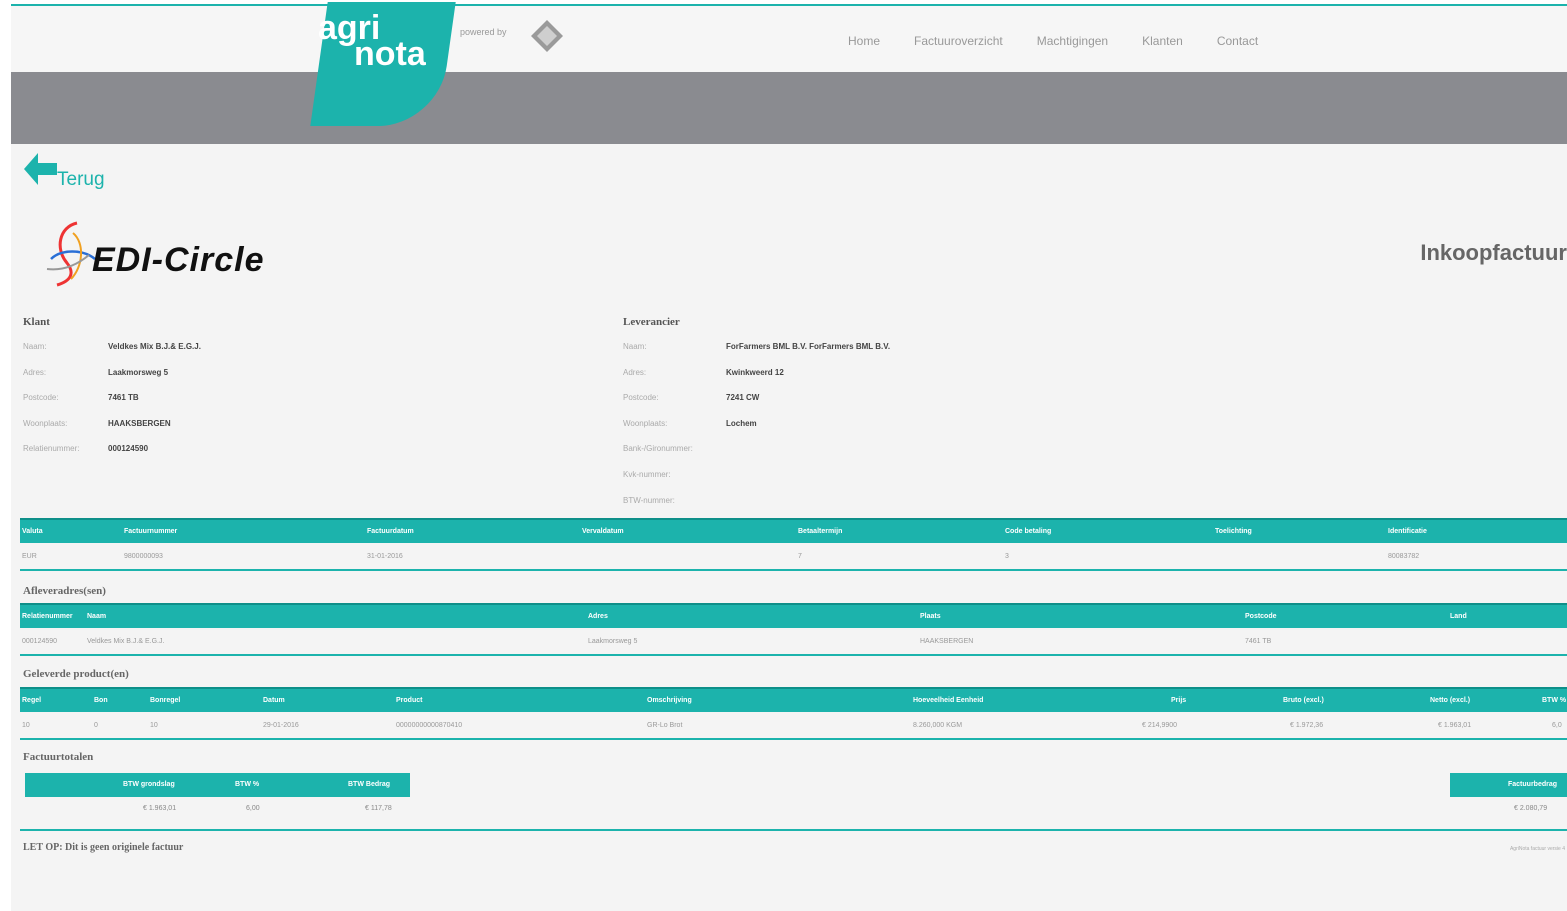  What do you see at coordinates (1493, 252) in the screenshot?
I see `document-title: Inkoopfactuur` at bounding box center [1493, 252].